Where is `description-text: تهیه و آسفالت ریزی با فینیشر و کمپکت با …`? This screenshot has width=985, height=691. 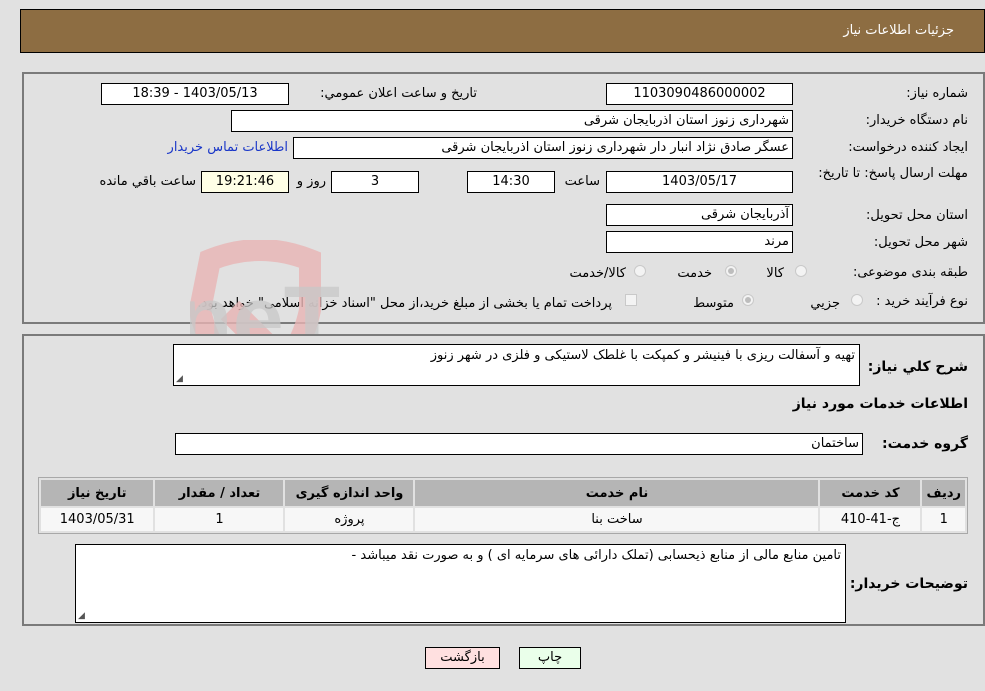
description-text: تهیه و آسفالت ریزی با فینیشر و کمپکت با … is located at coordinates (642, 355).